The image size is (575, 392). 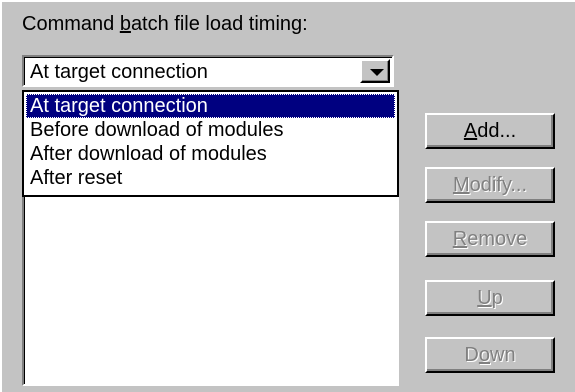 What do you see at coordinates (287, 1) in the screenshot?
I see `panel-top-edge` at bounding box center [287, 1].